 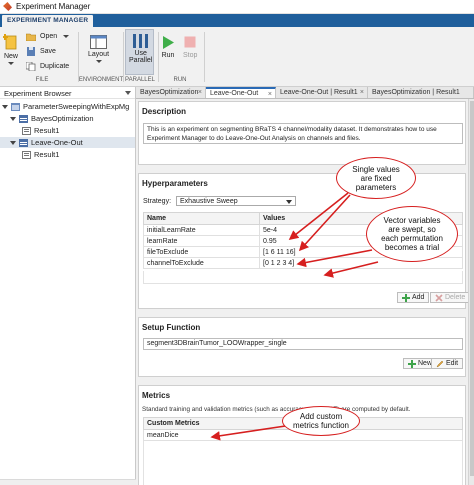 What do you see at coordinates (303, 463) in the screenshot?
I see `metrics-empty-area` at bounding box center [303, 463].